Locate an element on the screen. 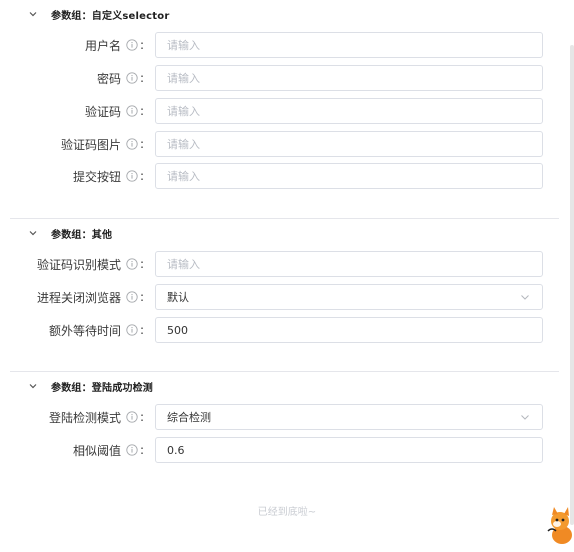 The height and width of the screenshot is (552, 574). section-title: 参数组：自定义selector is located at coordinates (110, 16).